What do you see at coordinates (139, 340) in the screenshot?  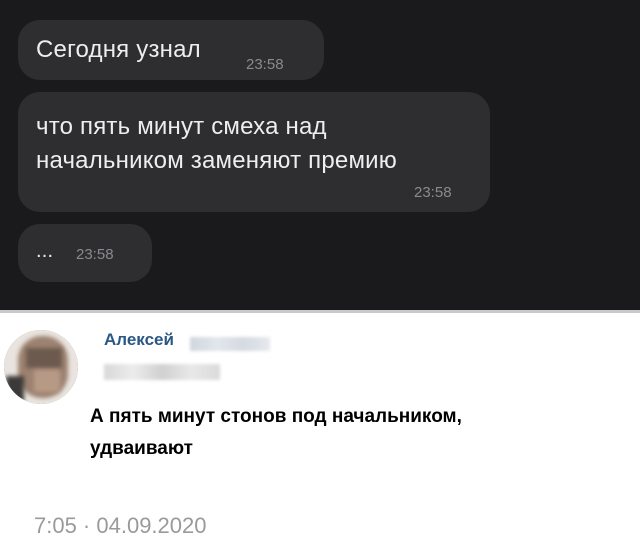 I see `author-name-link: Алексей` at bounding box center [139, 340].